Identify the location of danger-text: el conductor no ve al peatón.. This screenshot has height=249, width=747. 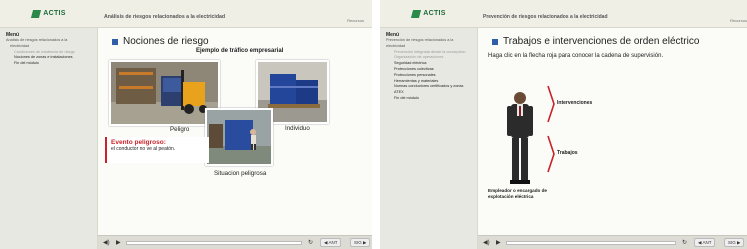
(143, 149).